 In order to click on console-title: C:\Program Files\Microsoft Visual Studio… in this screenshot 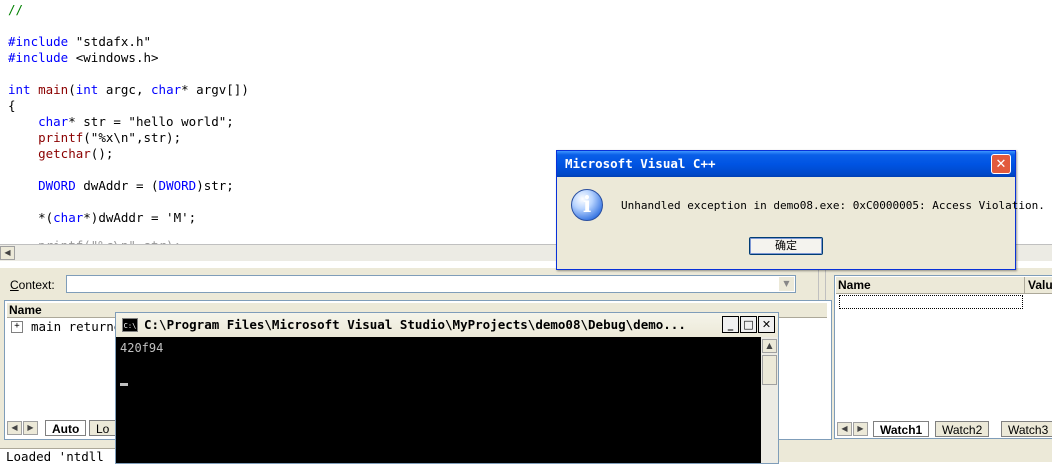, I will do `click(415, 324)`.